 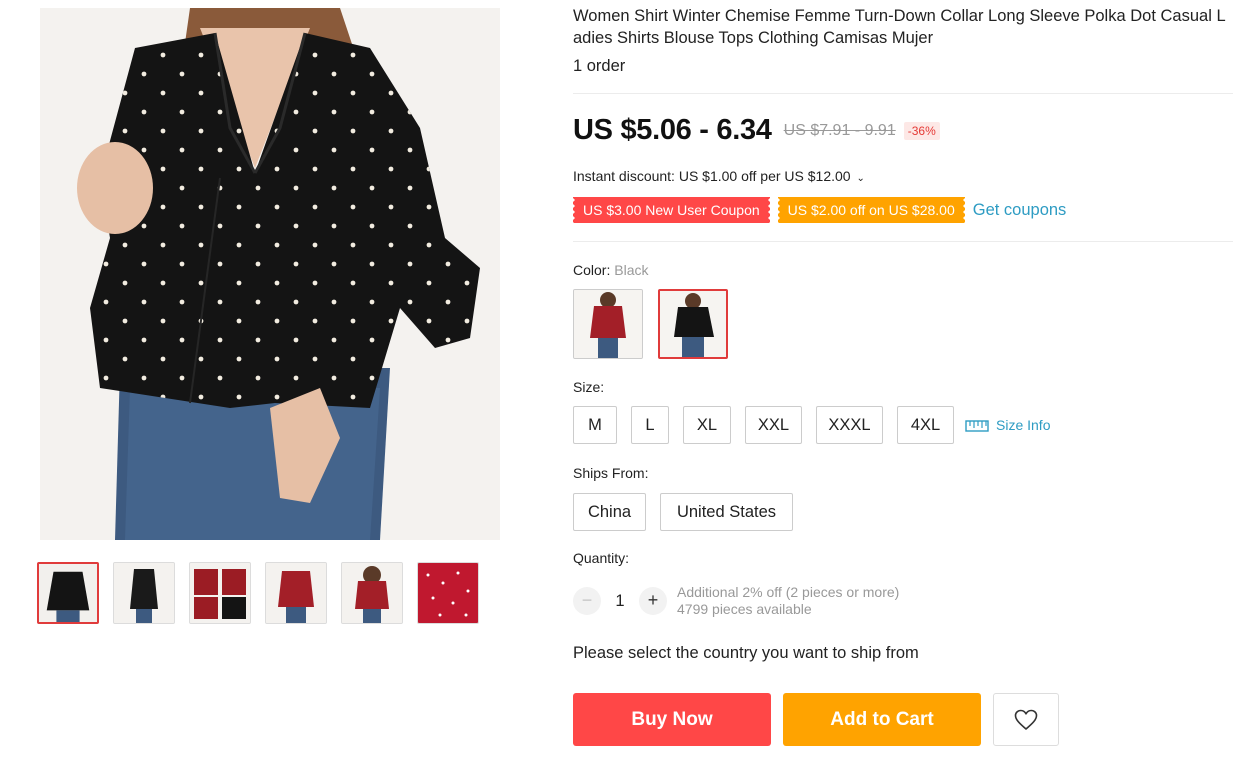 I want to click on thumbnail-black-side, so click(x=144, y=593).